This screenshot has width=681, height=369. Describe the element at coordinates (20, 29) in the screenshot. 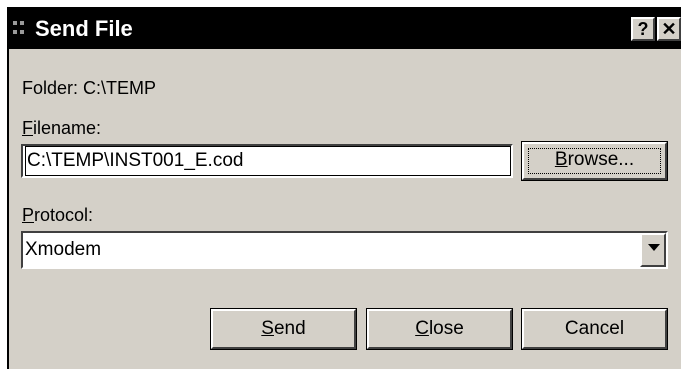

I see `system-menu-icon` at that location.